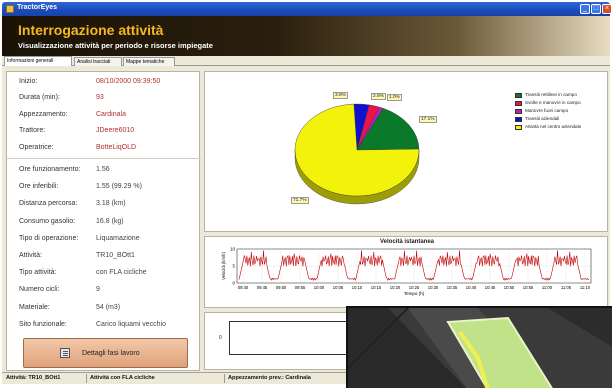 Image resolution: width=612 pixels, height=388 pixels. Describe the element at coordinates (38, 61) in the screenshot. I see `tab-informazioni-generali: Informazioni generali` at that location.